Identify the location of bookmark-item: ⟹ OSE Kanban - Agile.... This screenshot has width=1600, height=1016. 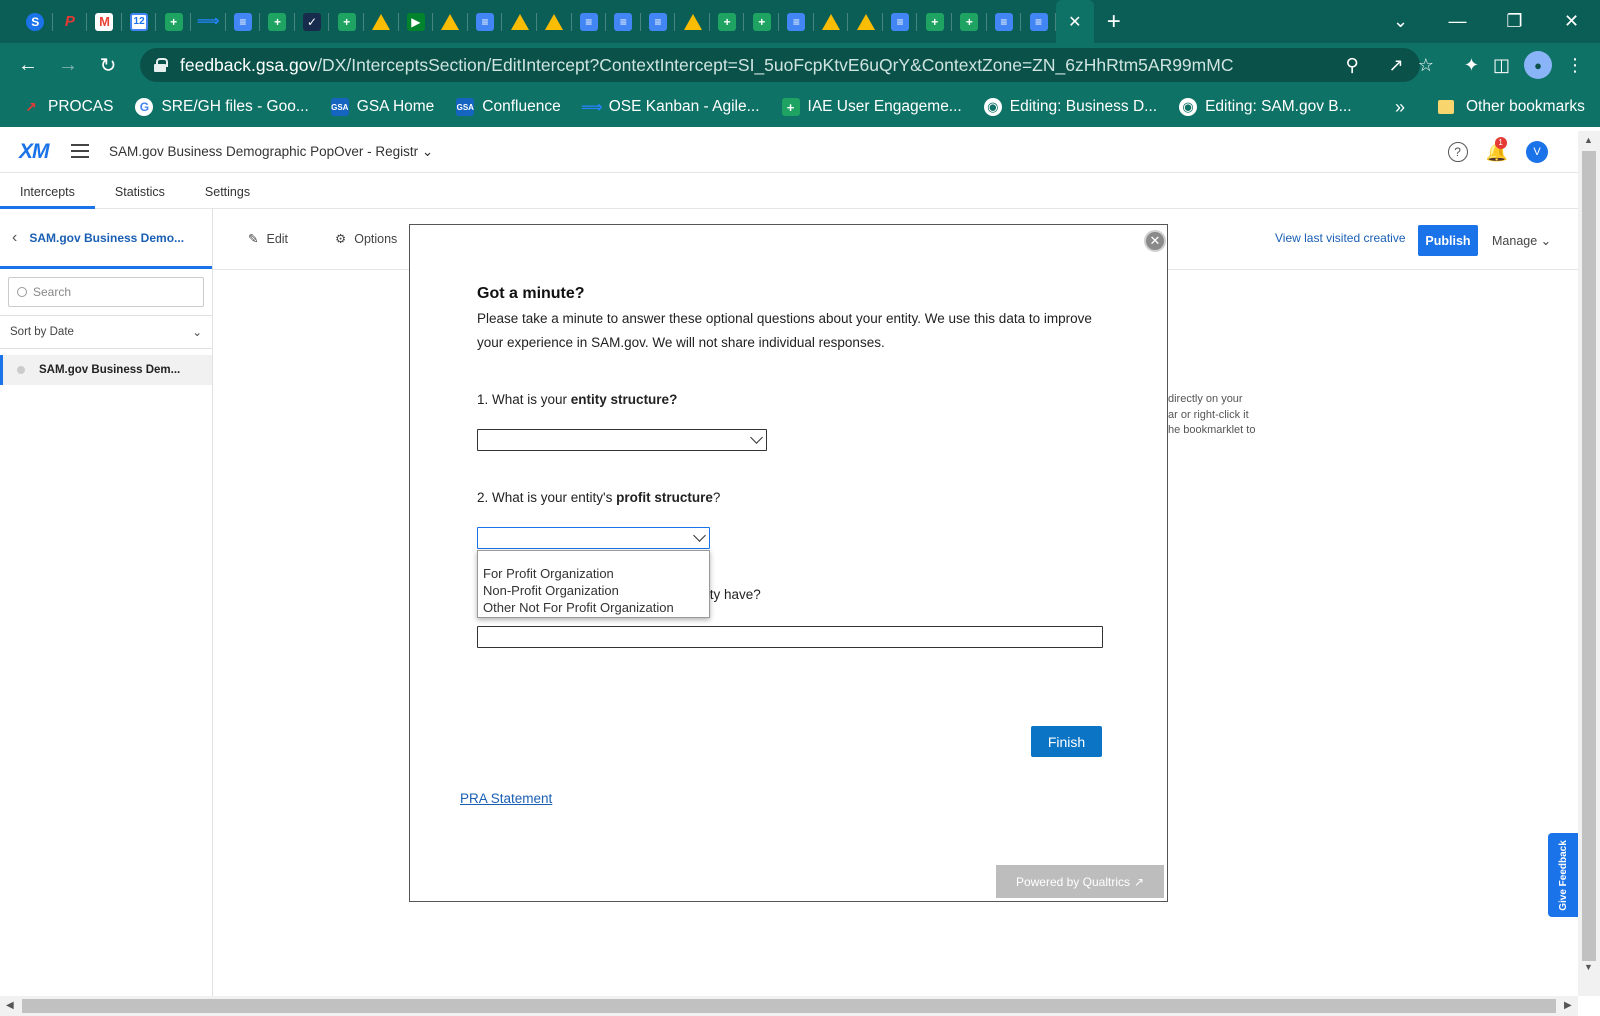
(670, 107).